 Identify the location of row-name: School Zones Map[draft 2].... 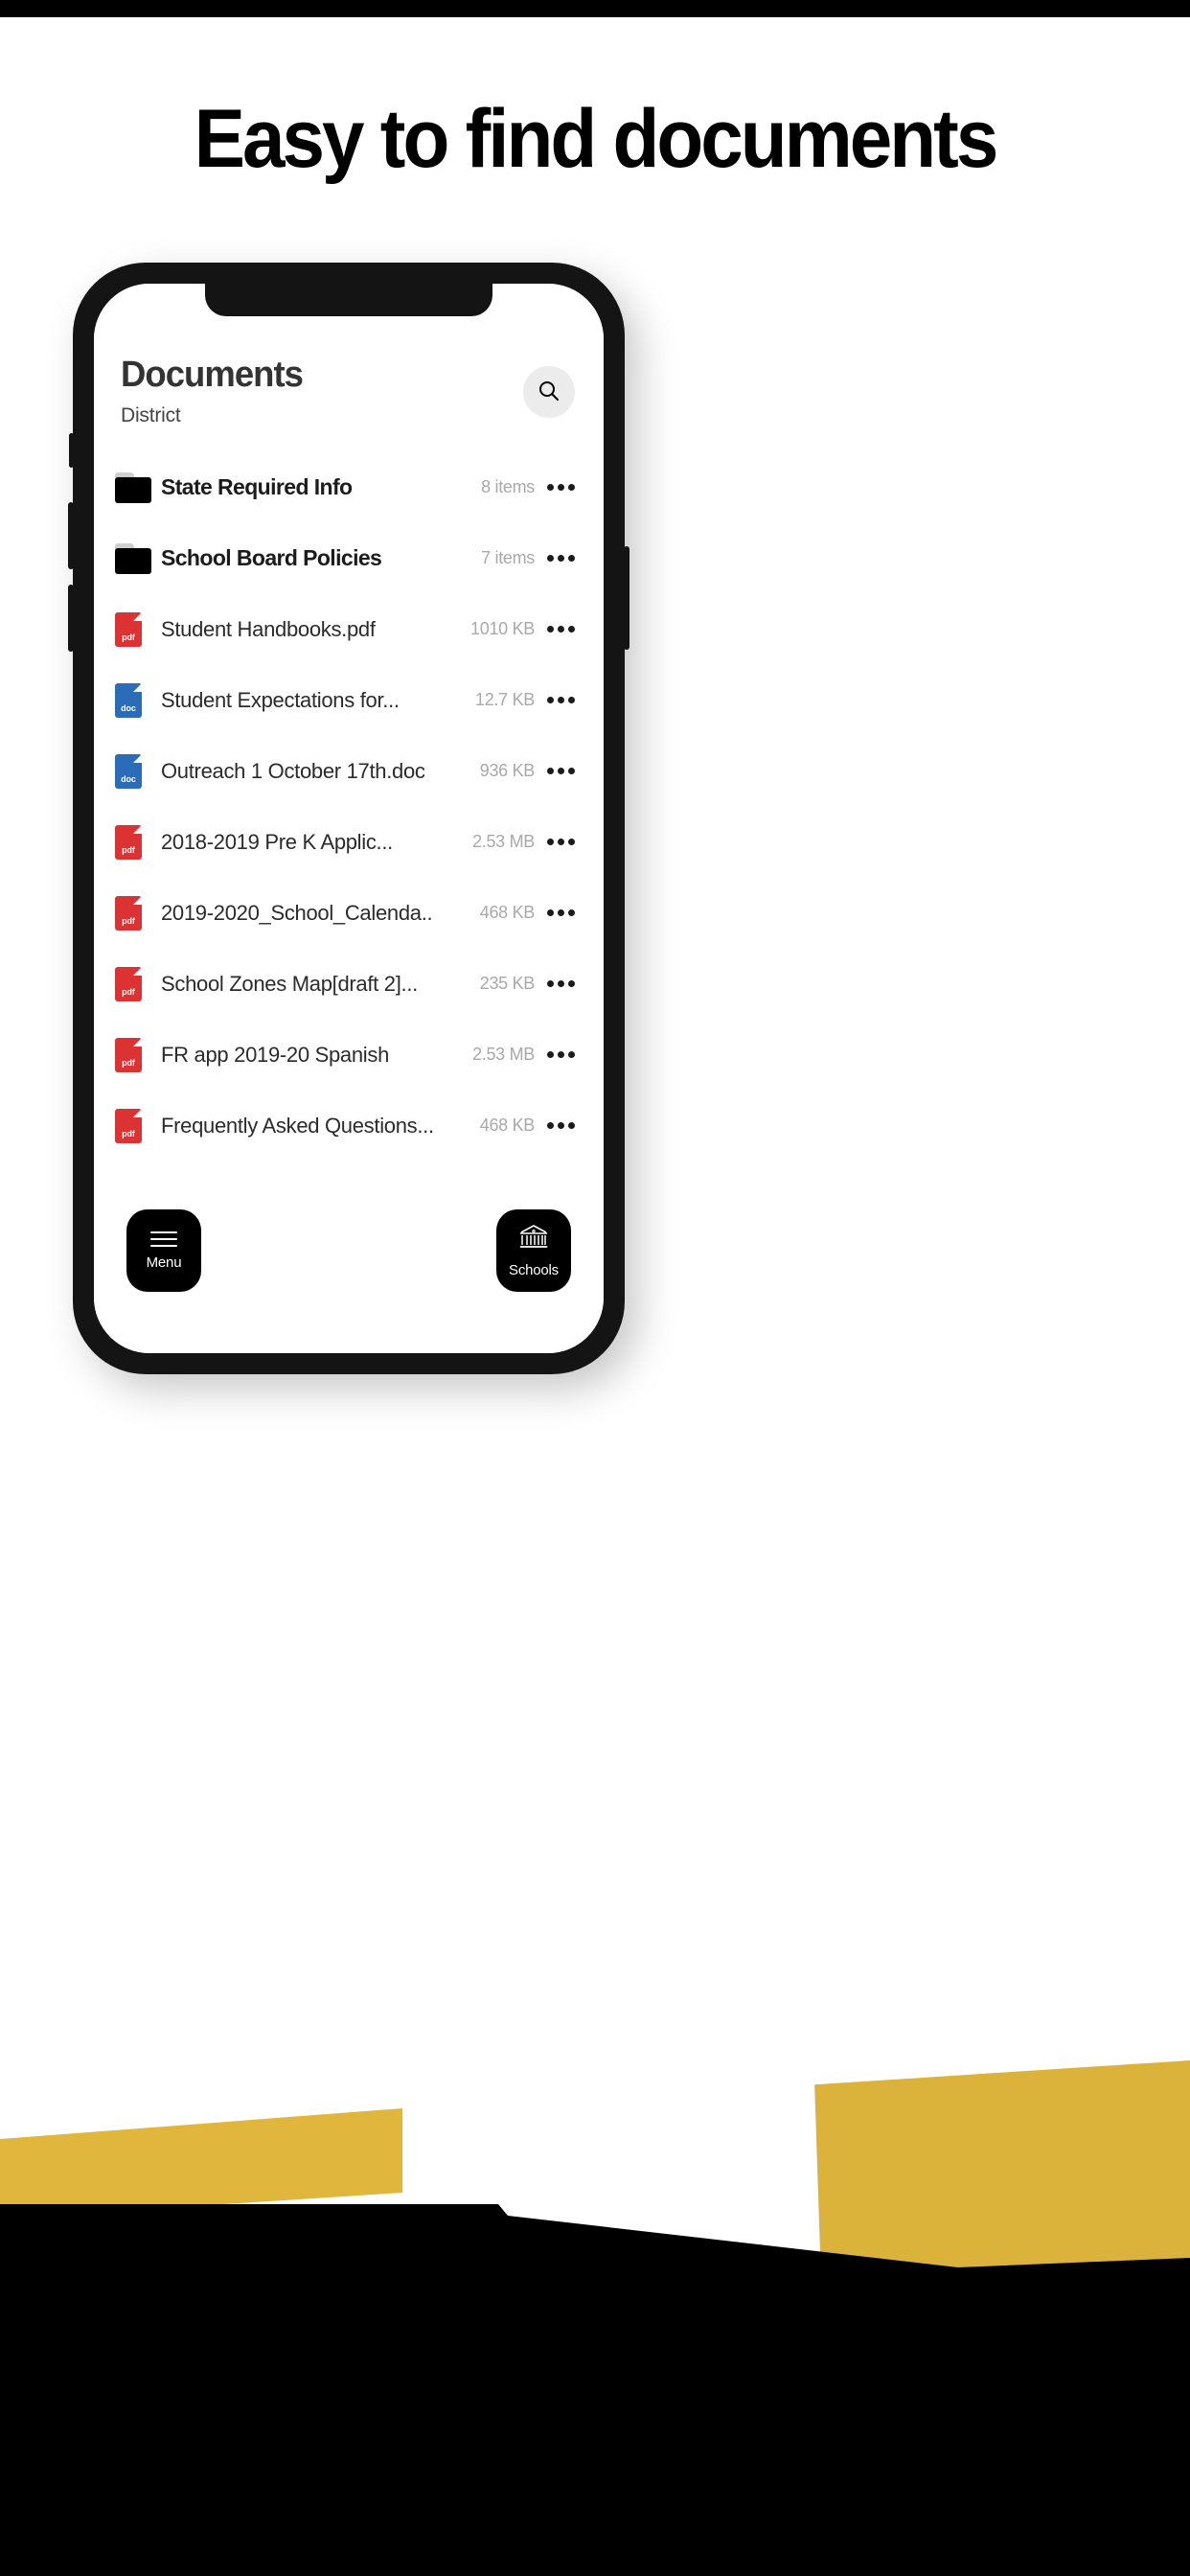
(289, 985).